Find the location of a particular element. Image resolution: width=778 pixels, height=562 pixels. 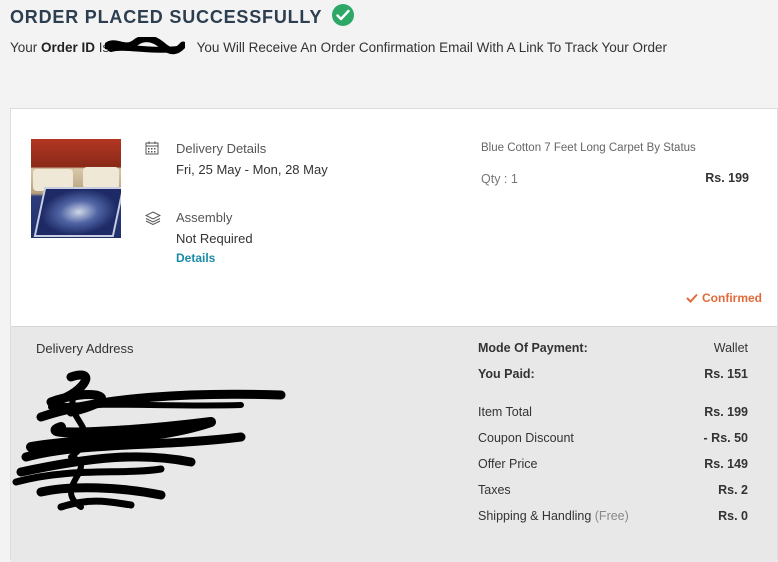

product-name: Blue Cotton 7 Feet Long Carpet By Status is located at coordinates (588, 148).